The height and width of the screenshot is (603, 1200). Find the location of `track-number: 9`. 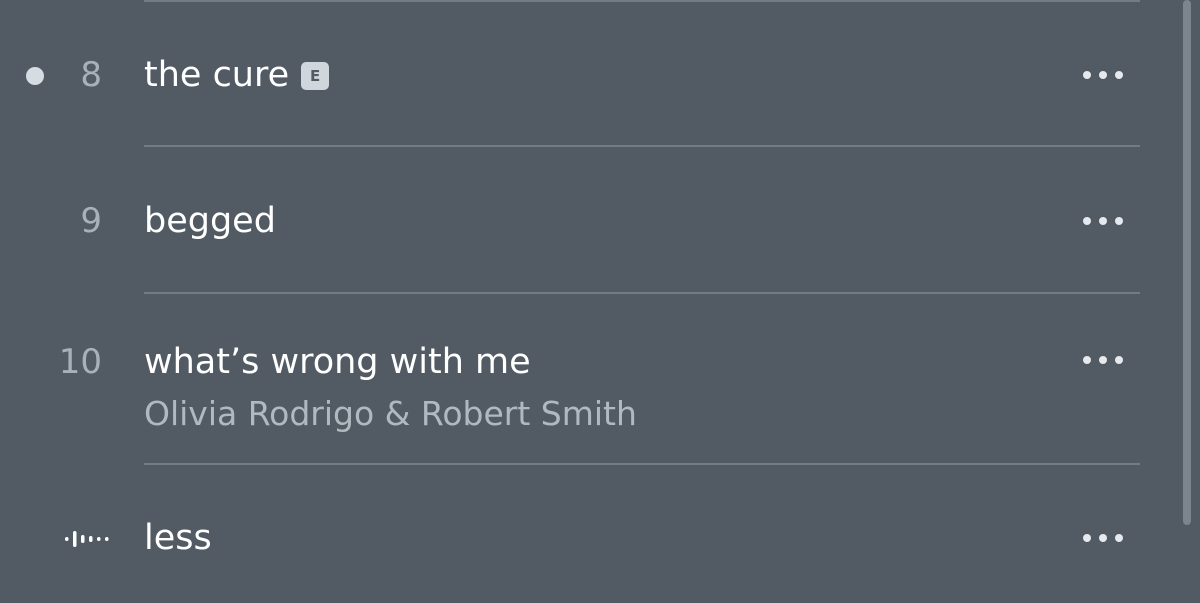

track-number: 9 is located at coordinates (91, 221).